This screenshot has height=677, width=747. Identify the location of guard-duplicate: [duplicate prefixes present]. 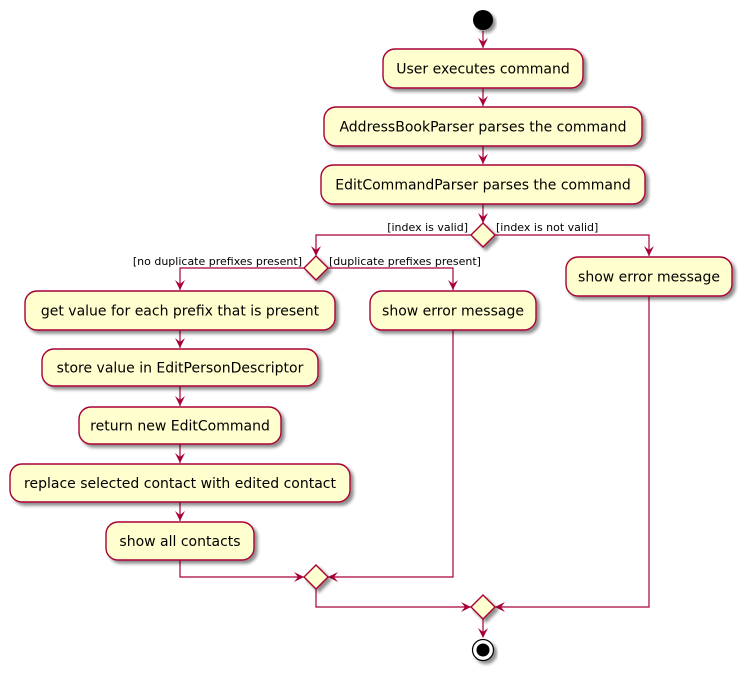
(405, 261).